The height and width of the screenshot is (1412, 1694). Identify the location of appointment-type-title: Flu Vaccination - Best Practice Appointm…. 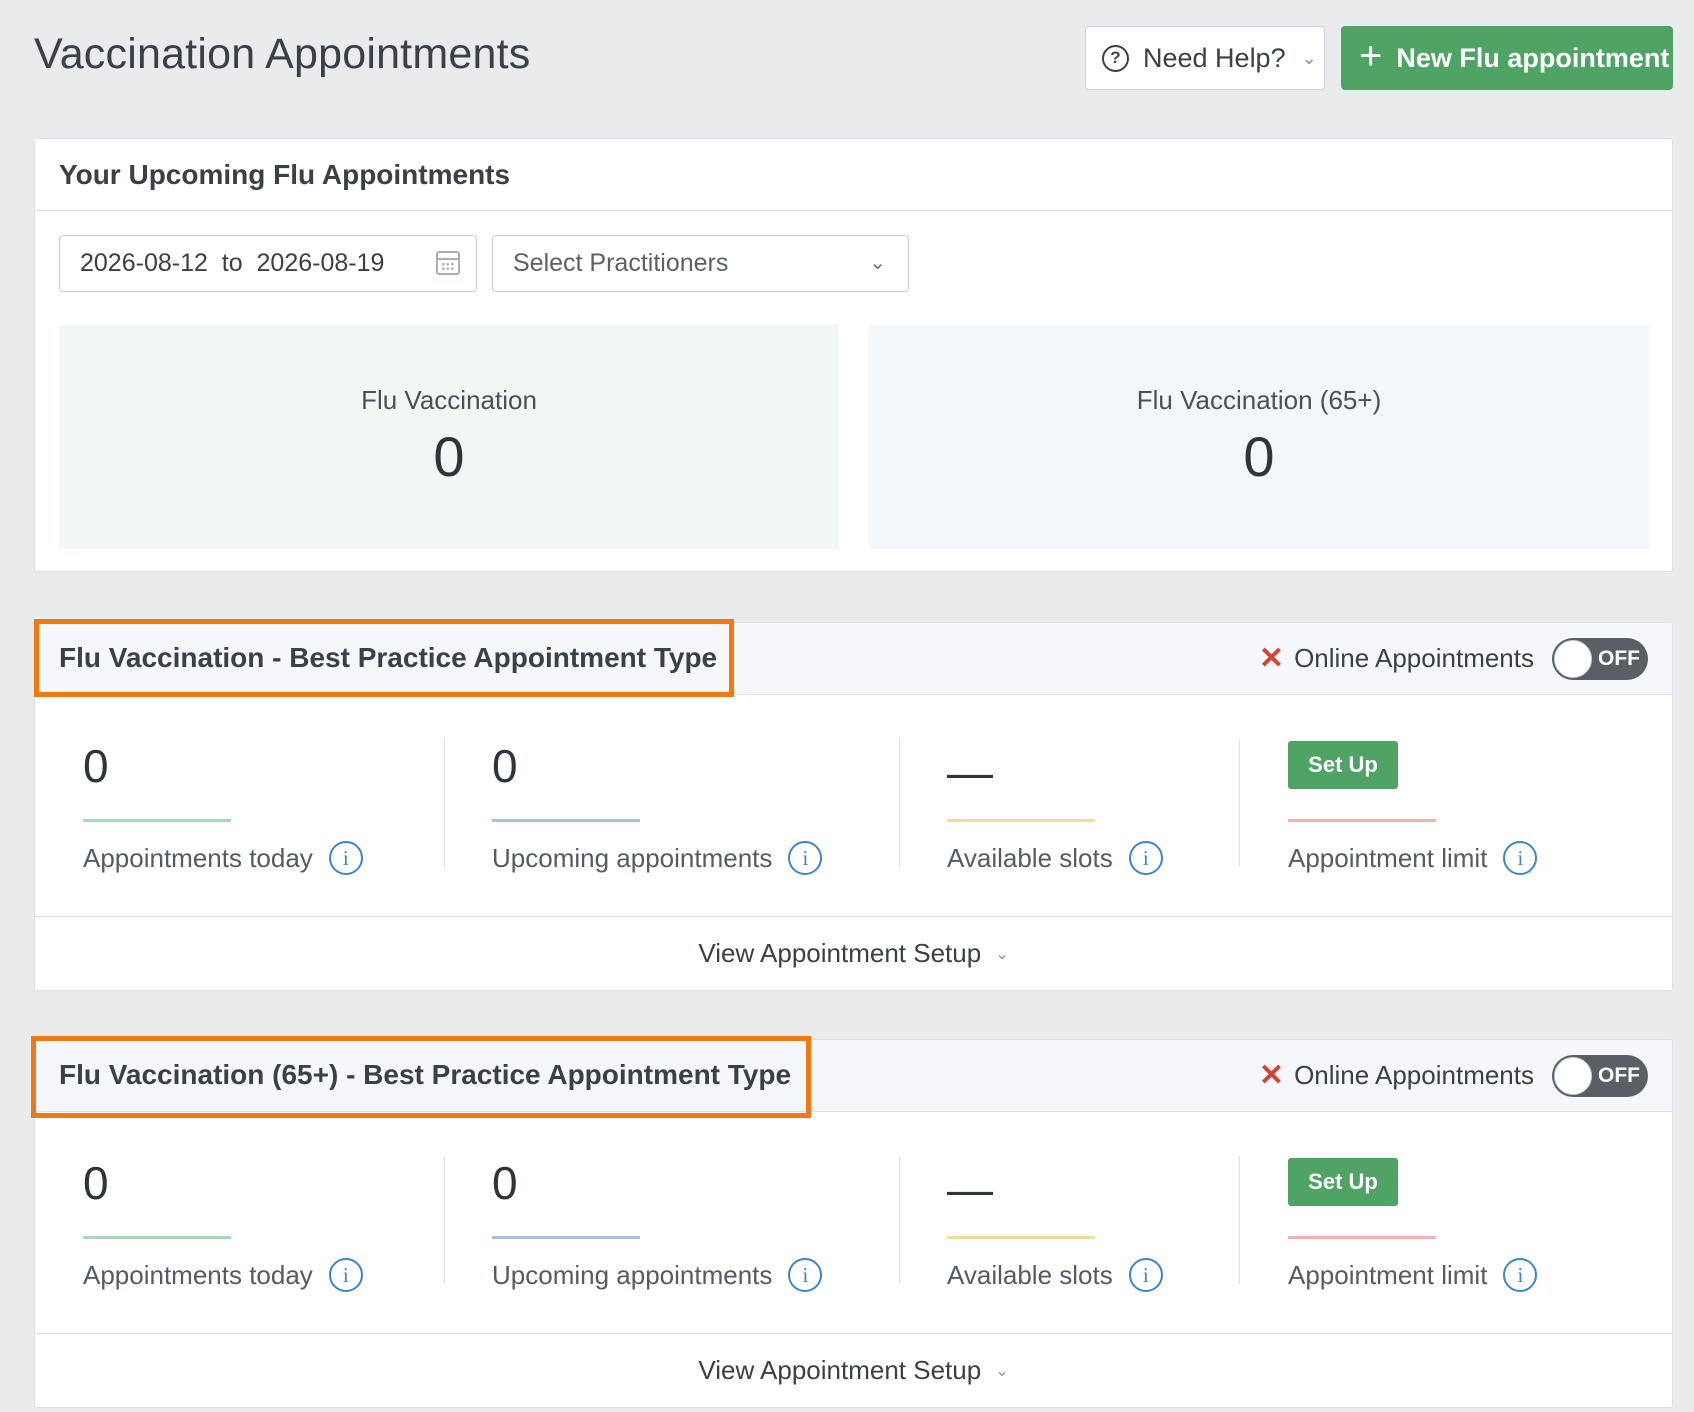
(388, 657).